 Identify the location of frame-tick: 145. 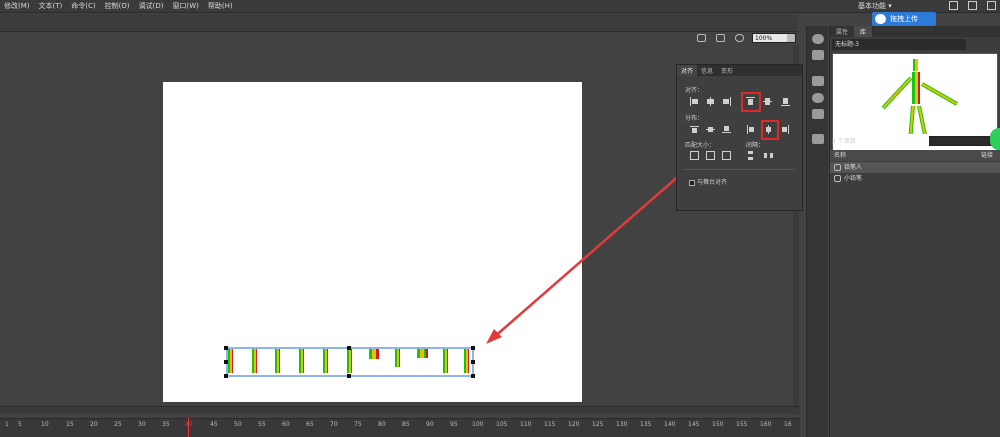
(694, 424).